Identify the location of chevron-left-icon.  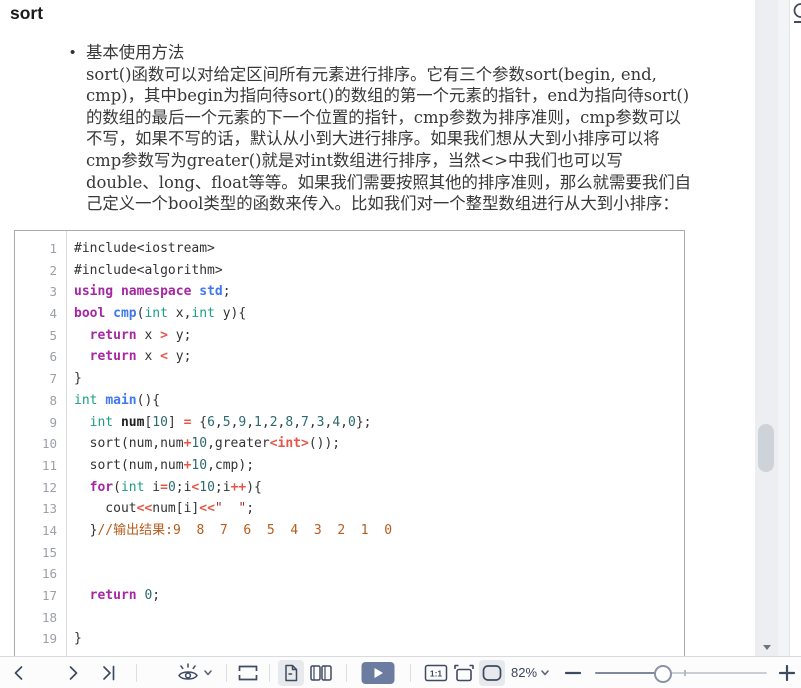
(18, 672).